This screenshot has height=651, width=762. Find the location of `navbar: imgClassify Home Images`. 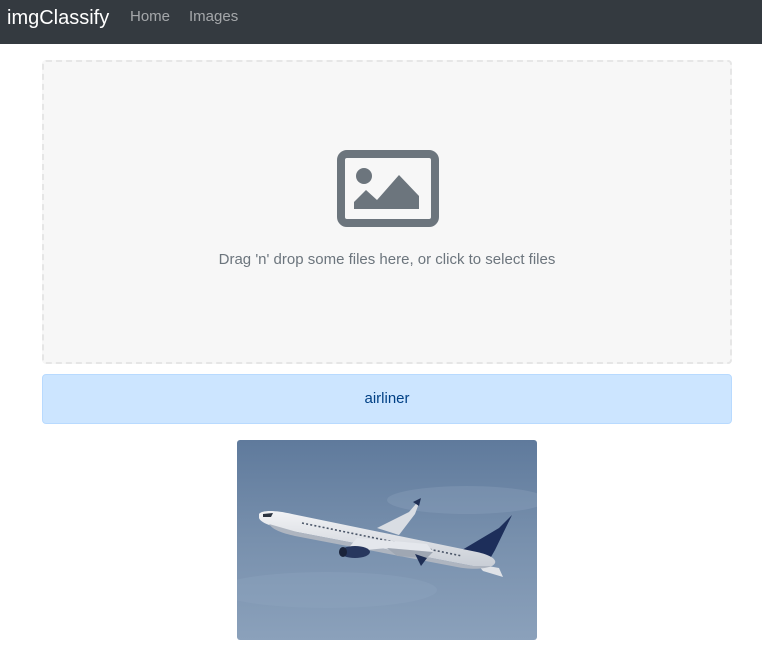

navbar: imgClassify Home Images is located at coordinates (381, 22).